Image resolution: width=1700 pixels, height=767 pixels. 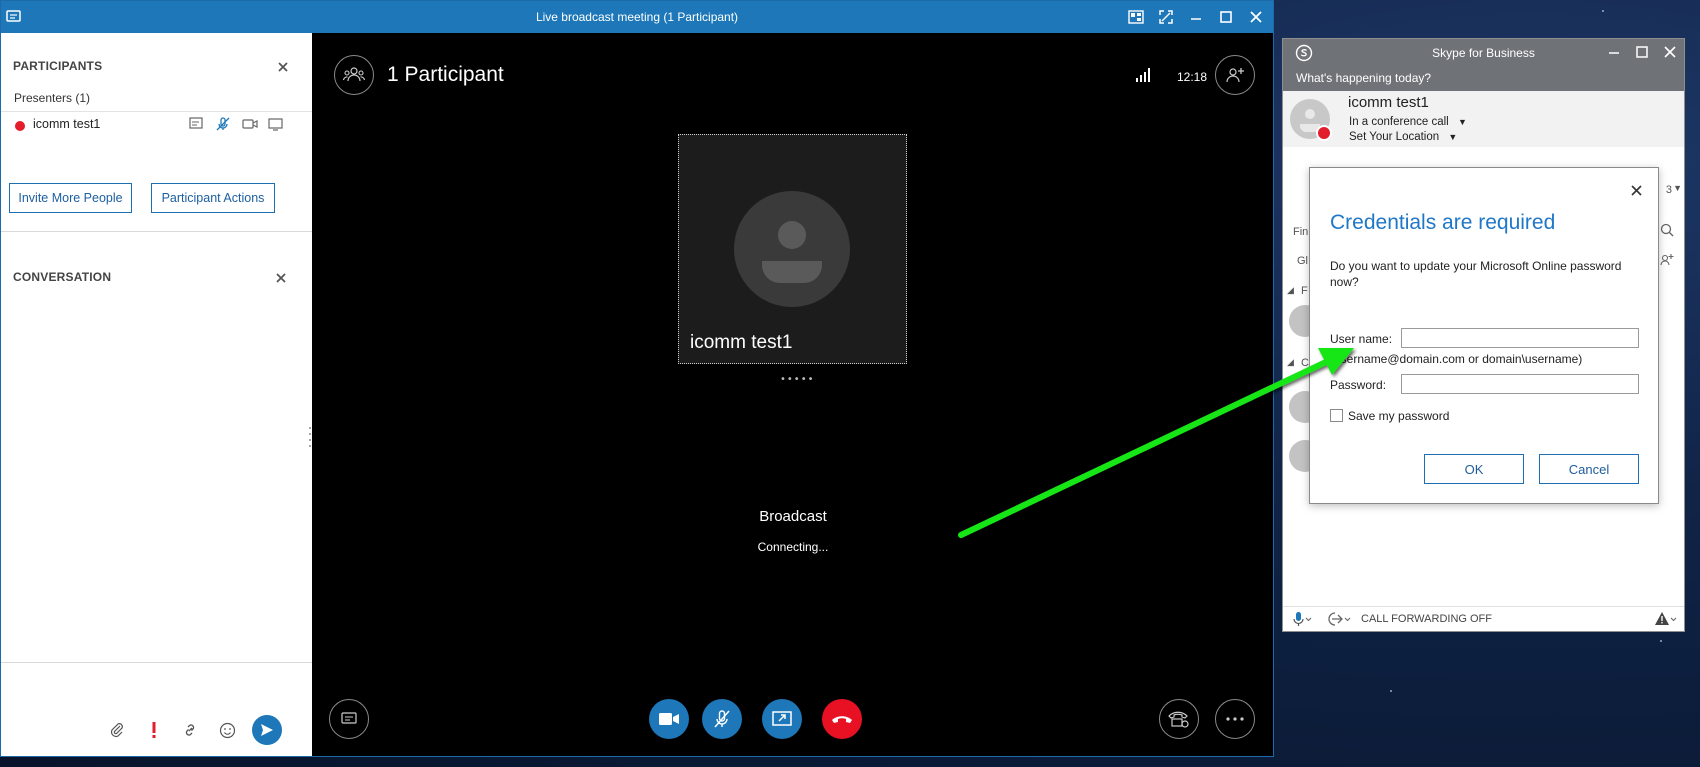 I want to click on attach-file-button, so click(x=117, y=730).